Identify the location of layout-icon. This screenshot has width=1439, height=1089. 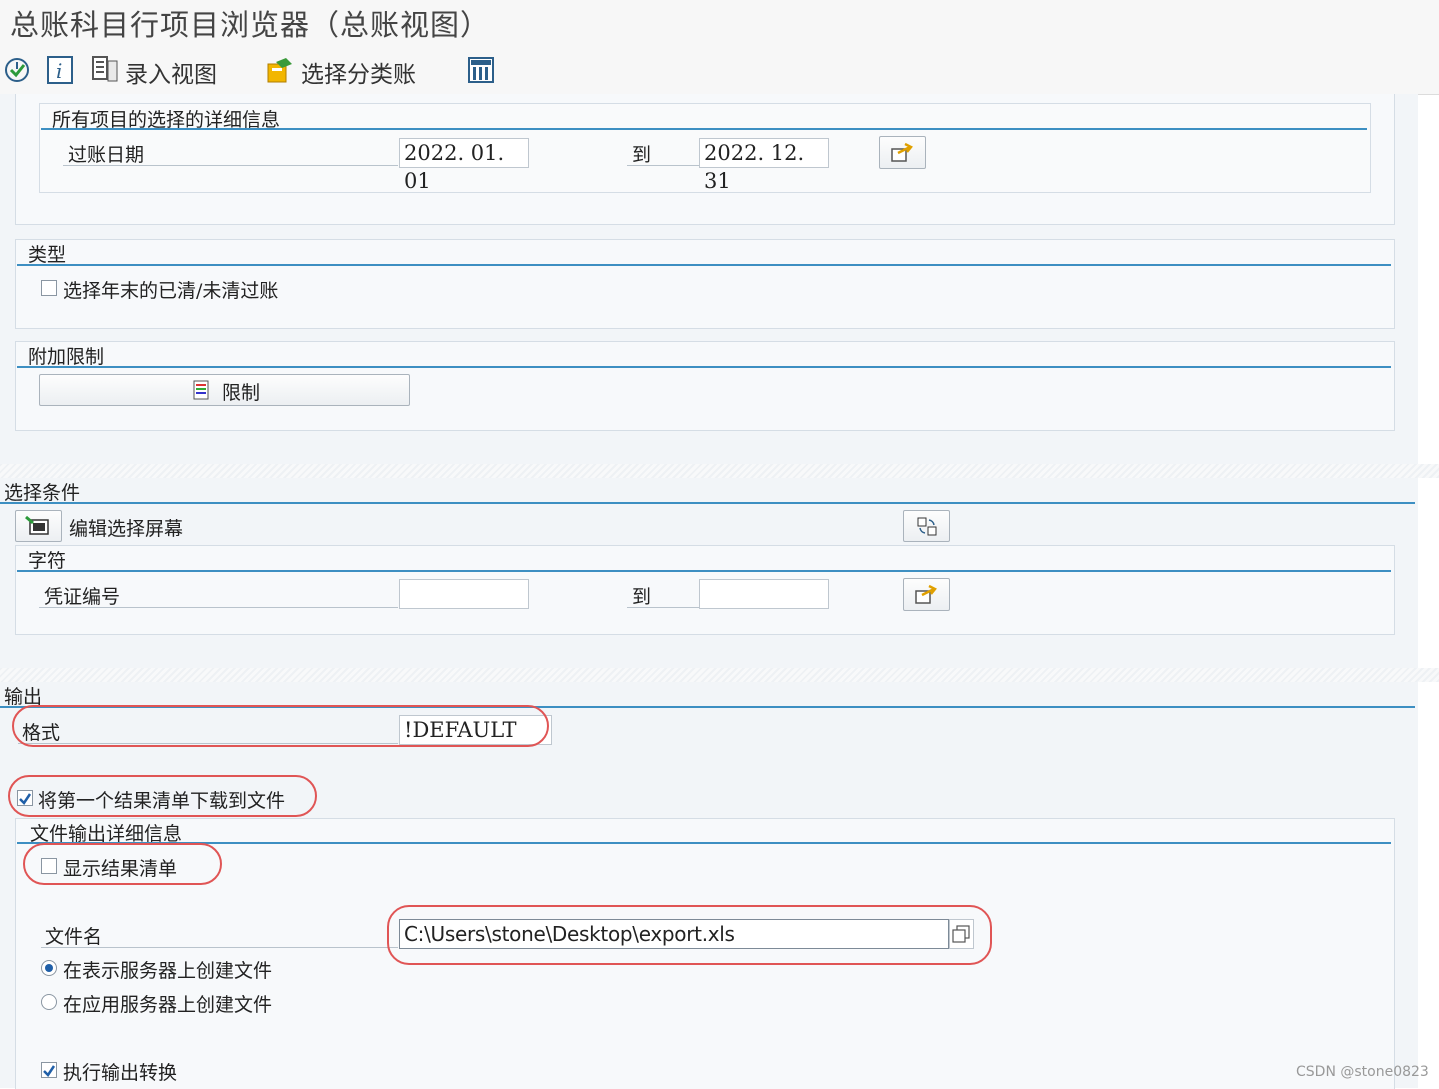
(481, 70).